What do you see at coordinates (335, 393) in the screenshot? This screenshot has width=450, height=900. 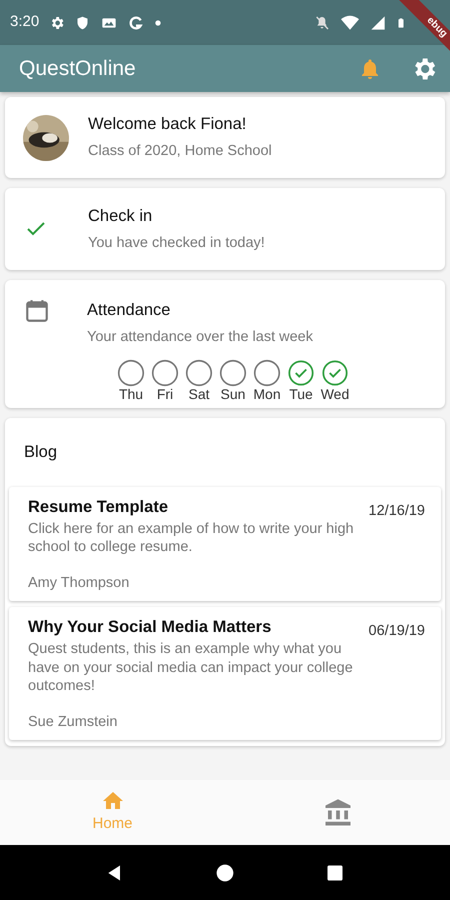 I see `day-label: Wed` at bounding box center [335, 393].